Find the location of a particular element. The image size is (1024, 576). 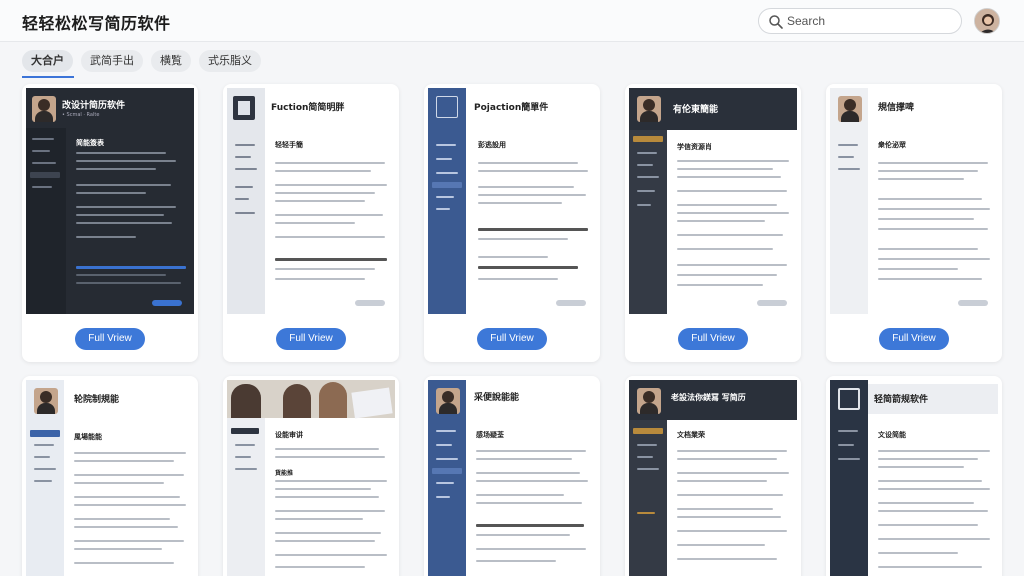

search-input is located at coordinates (871, 21).